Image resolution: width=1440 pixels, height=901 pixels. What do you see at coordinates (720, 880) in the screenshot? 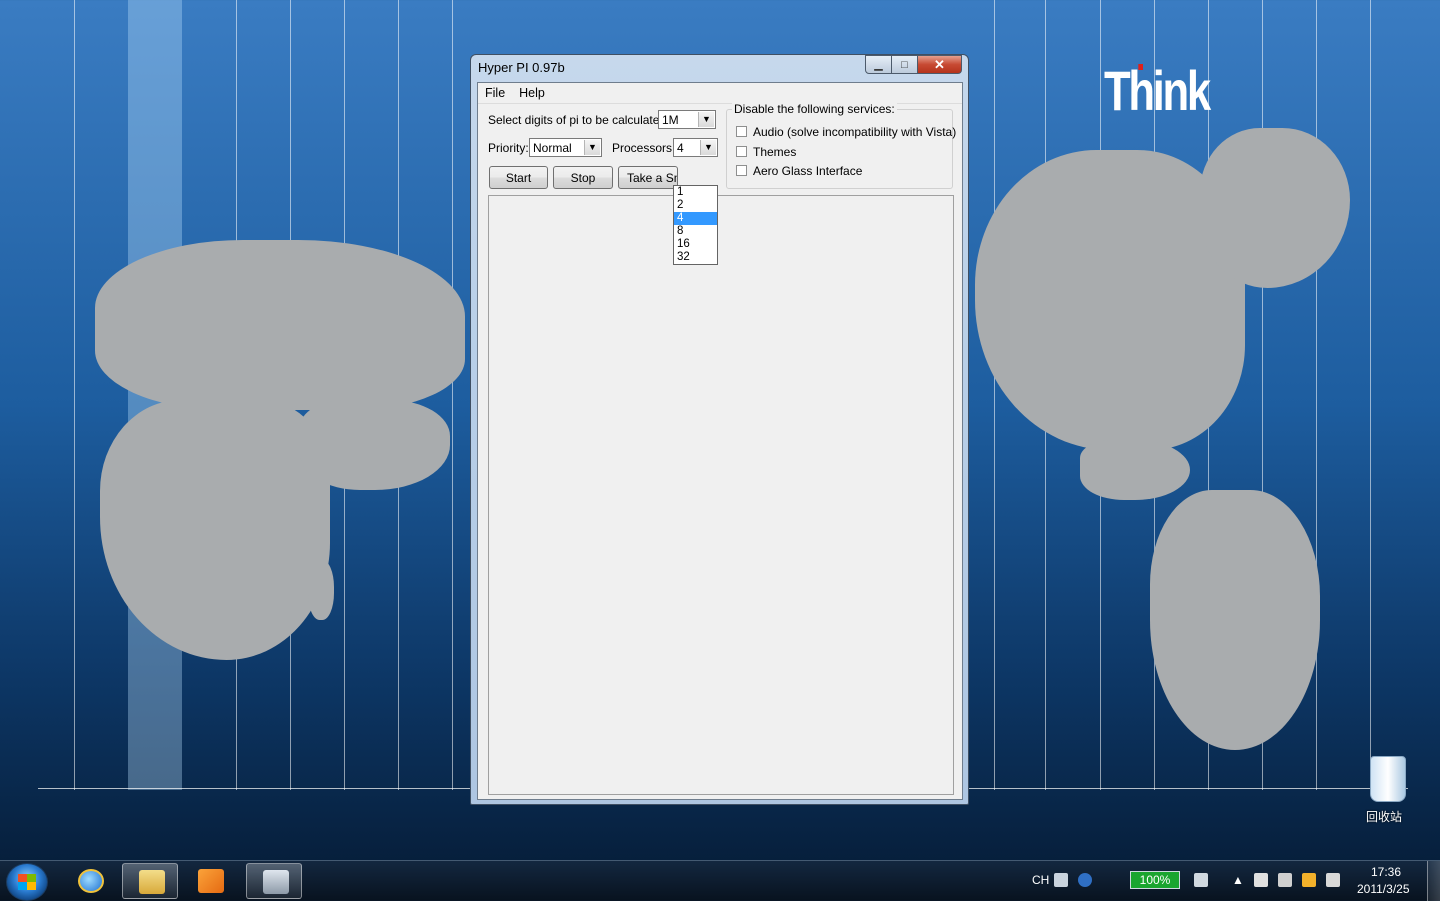
I see `taskbar: CH 100% ▲ 17:36 2011/3/25` at bounding box center [720, 880].